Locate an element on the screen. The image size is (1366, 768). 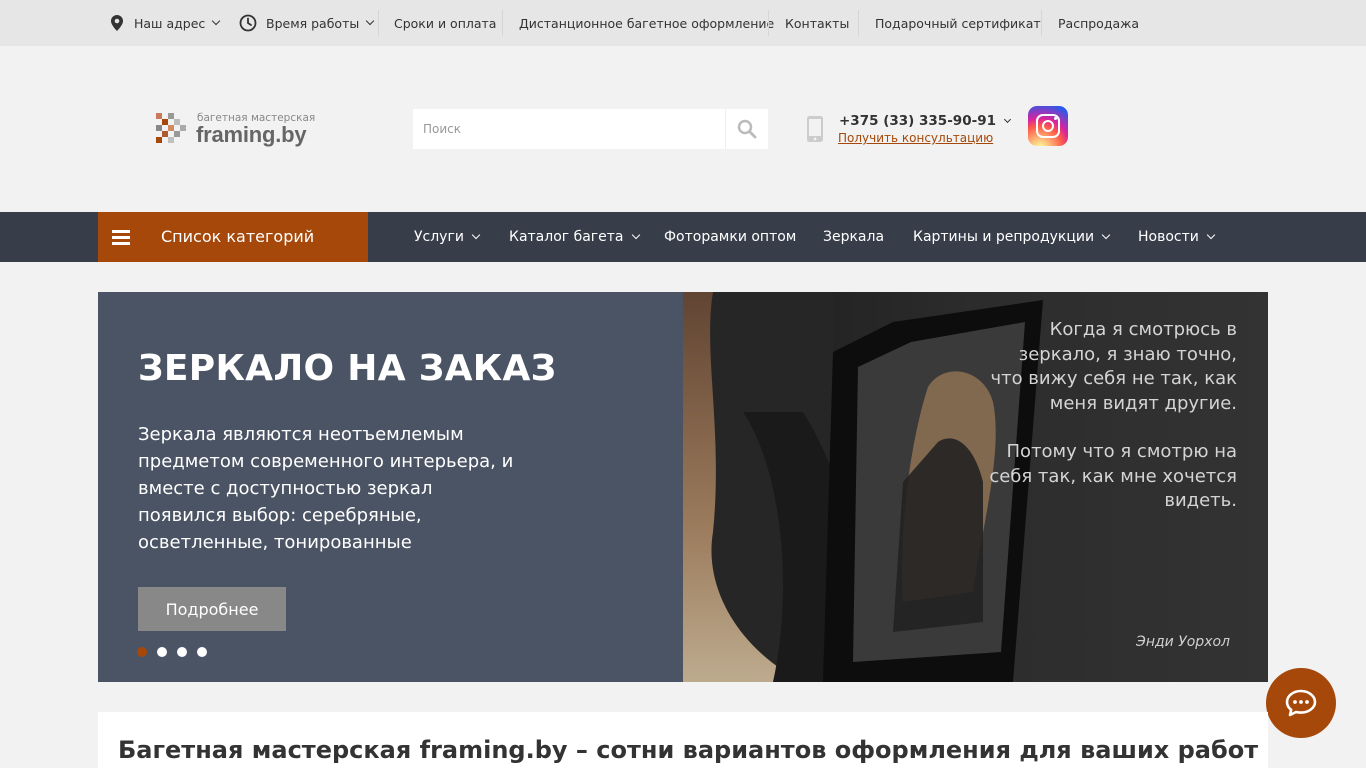
mobile-phone-icon is located at coordinates (815, 129).